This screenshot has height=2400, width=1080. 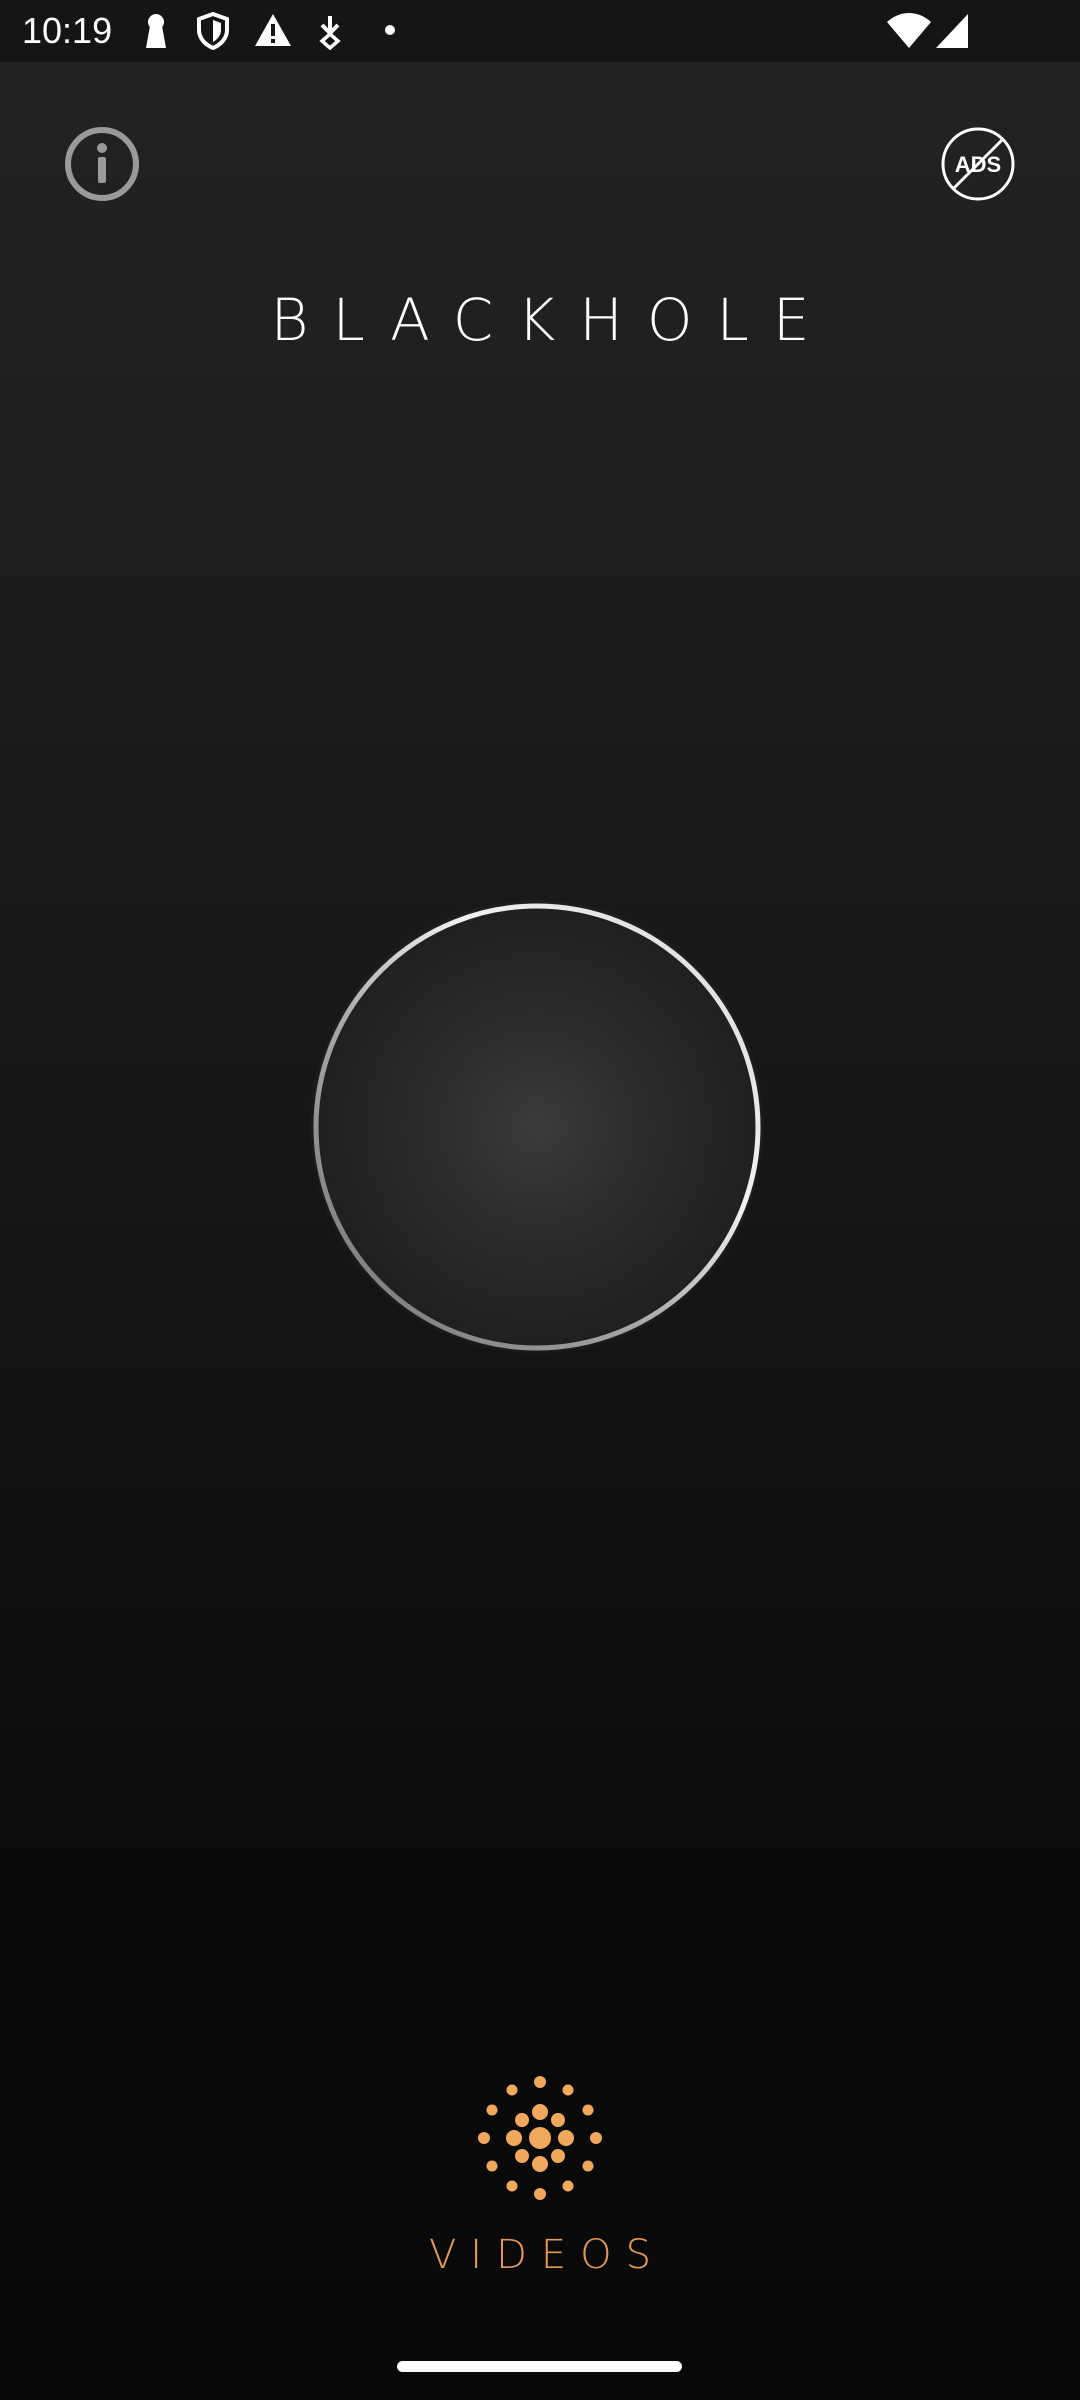 What do you see at coordinates (213, 31) in the screenshot?
I see `shield-icon` at bounding box center [213, 31].